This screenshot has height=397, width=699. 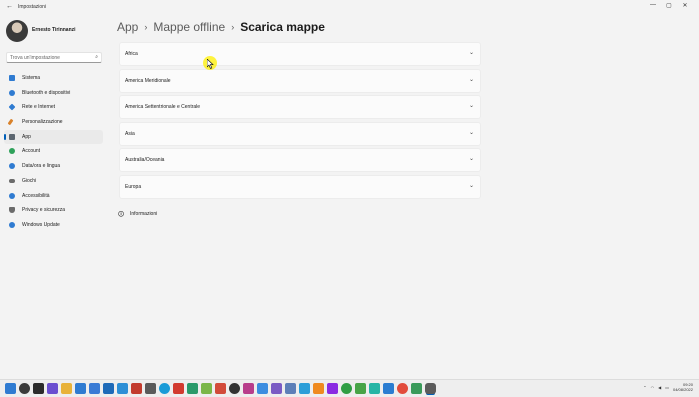 I want to click on task-view-icon, so click(x=38, y=388).